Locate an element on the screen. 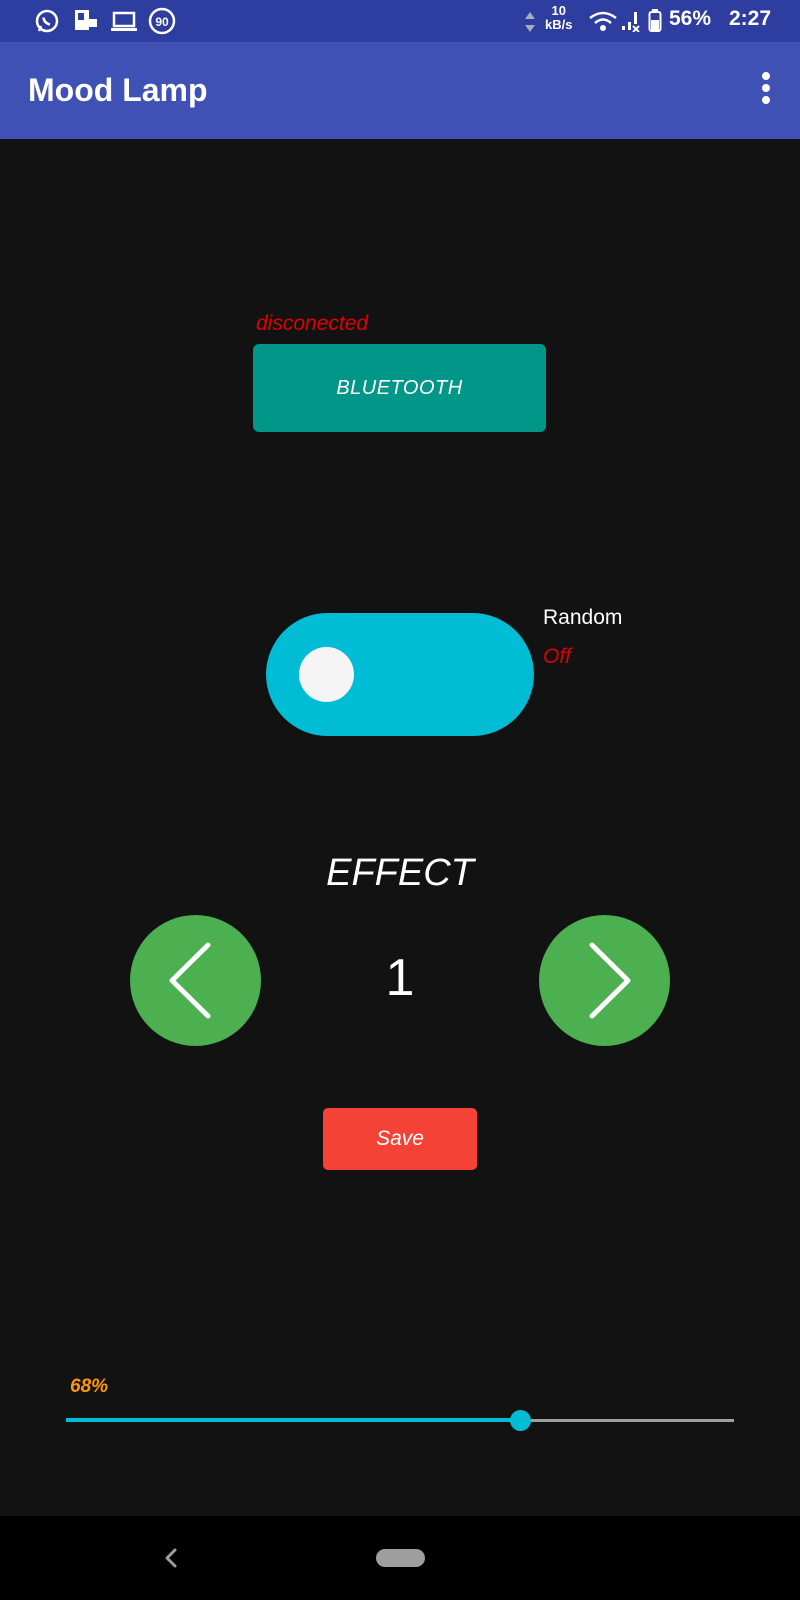 The height and width of the screenshot is (1600, 800). system-nav-bar is located at coordinates (400, 1558).